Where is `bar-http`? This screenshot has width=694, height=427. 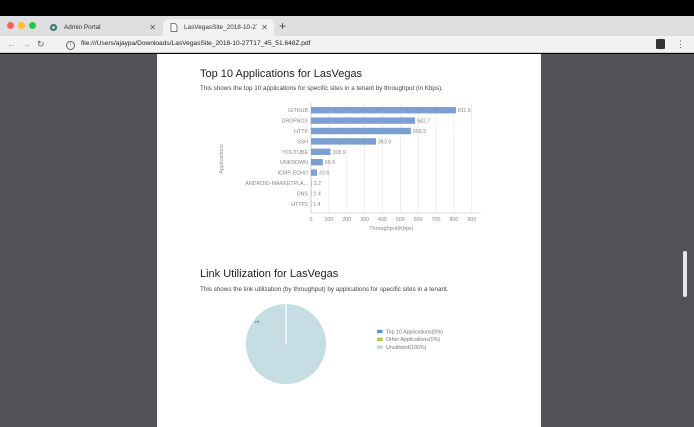
bar-http is located at coordinates (361, 131).